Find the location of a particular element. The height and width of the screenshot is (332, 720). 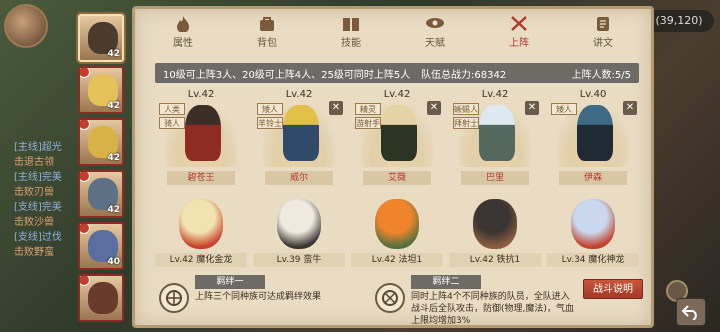

hero-card: Lv.42 人类 骑人 碧苍王 is located at coordinates (201, 136).